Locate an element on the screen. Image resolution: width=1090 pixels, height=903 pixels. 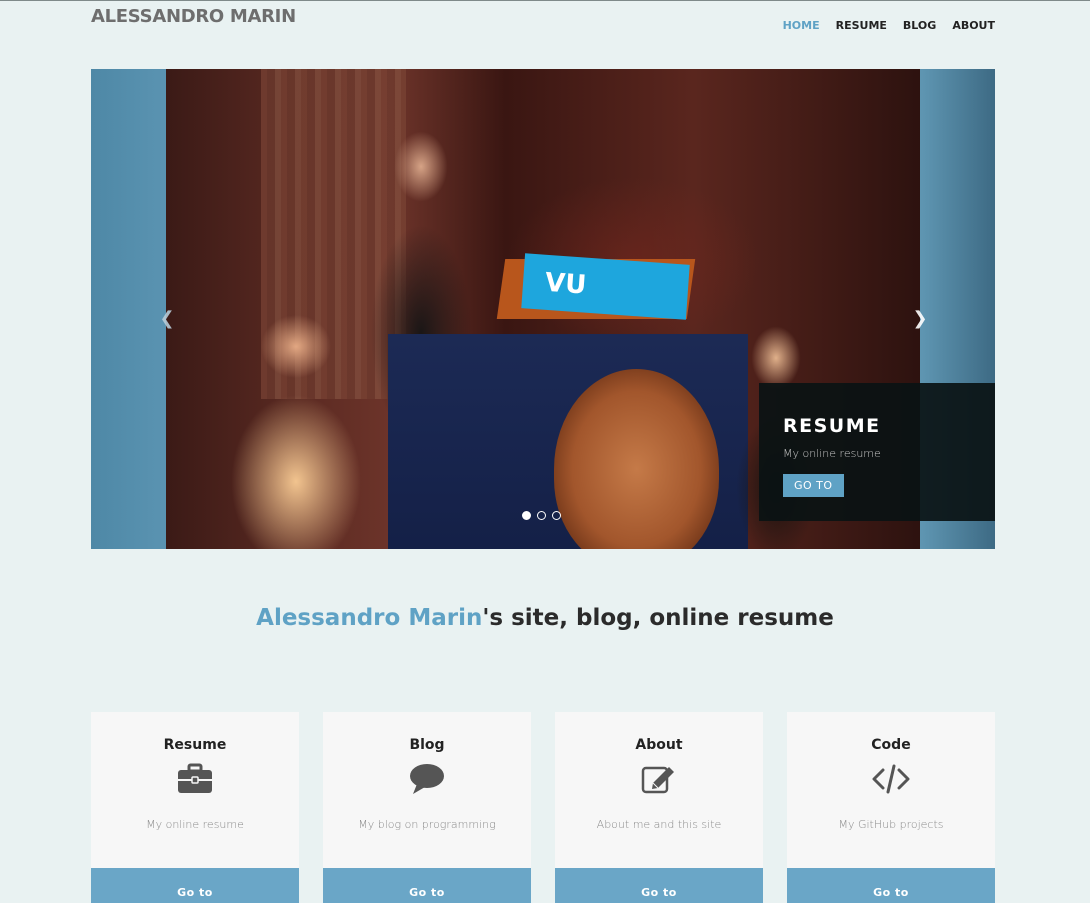
chevron-left-icon: ❮ is located at coordinates (167, 318).